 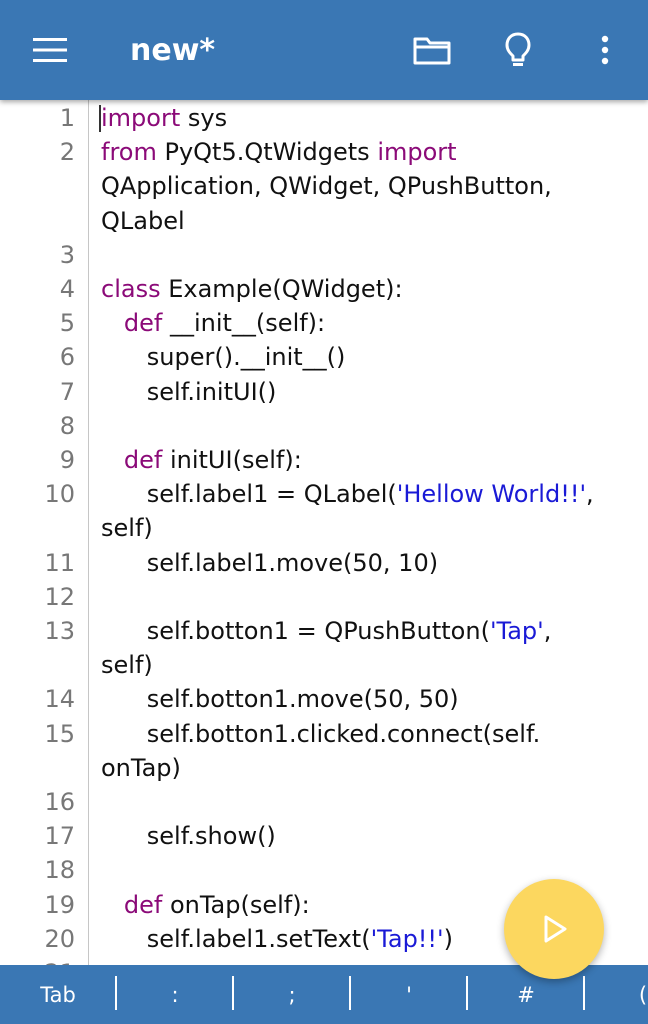 What do you see at coordinates (249, 494) in the screenshot?
I see `code-token: self.label1 = QLabel(` at bounding box center [249, 494].